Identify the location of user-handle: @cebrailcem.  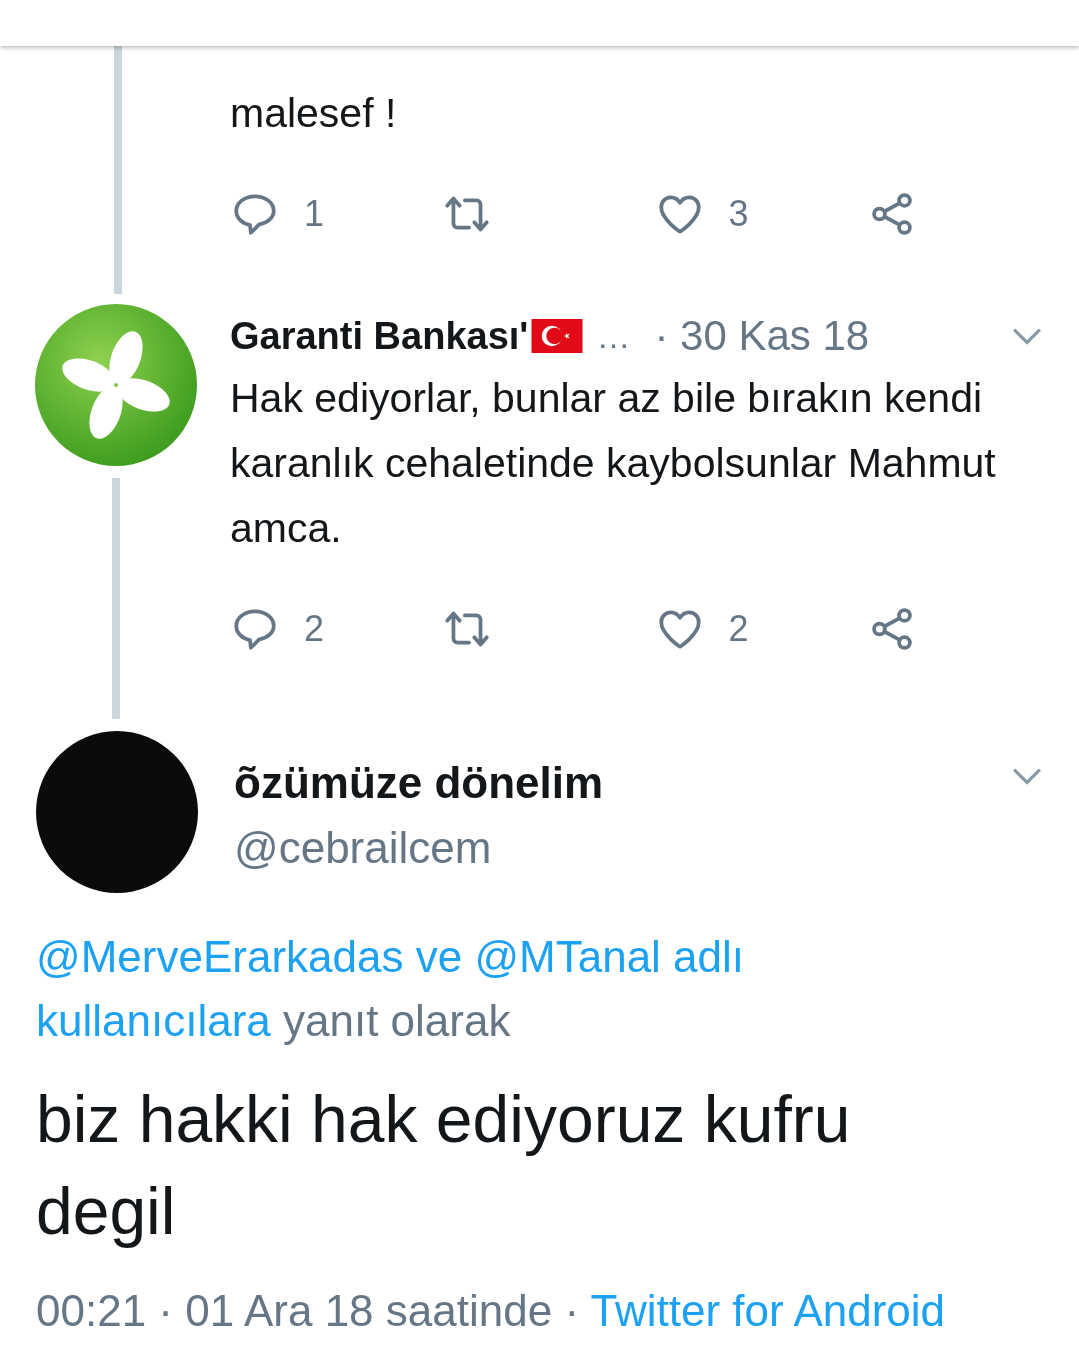
(419, 848).